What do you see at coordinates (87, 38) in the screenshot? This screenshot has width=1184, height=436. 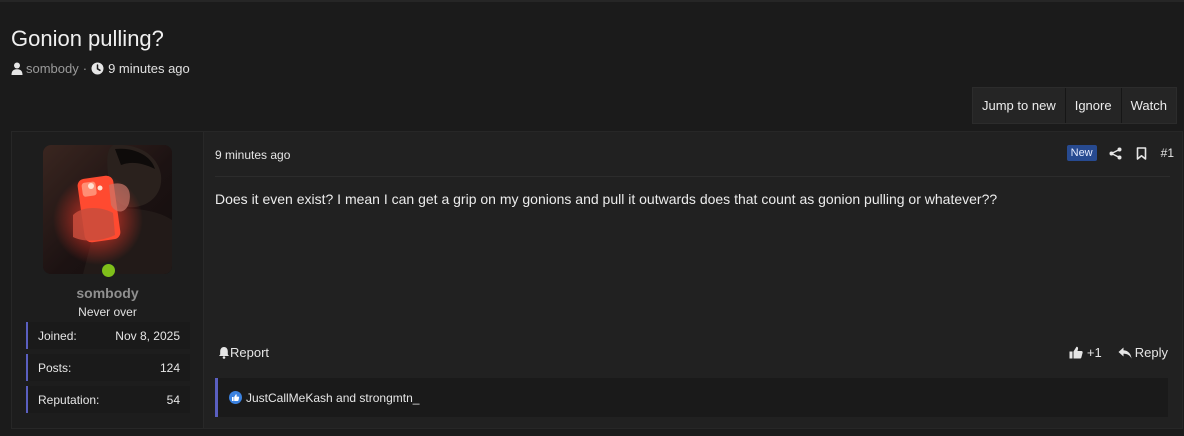 I see `thread-title: Gonion pulling?` at bounding box center [87, 38].